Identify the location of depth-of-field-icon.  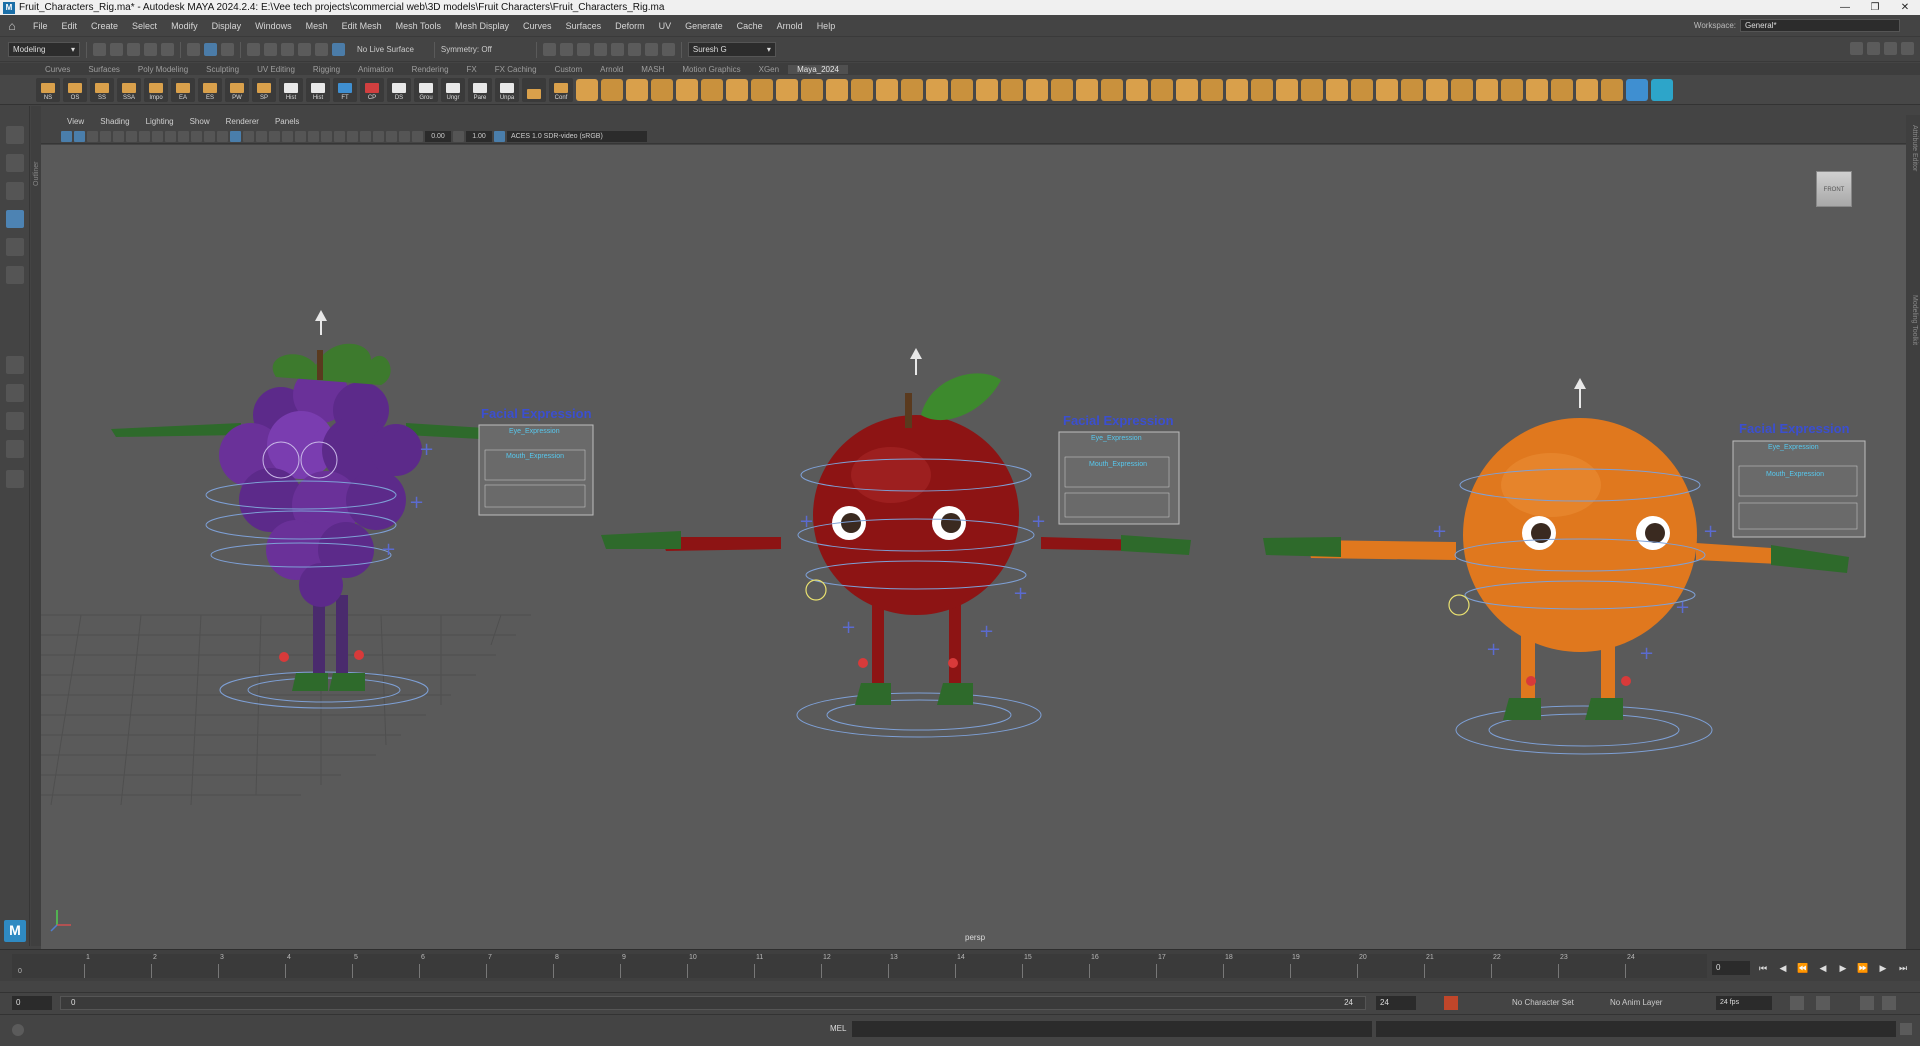
(365, 136).